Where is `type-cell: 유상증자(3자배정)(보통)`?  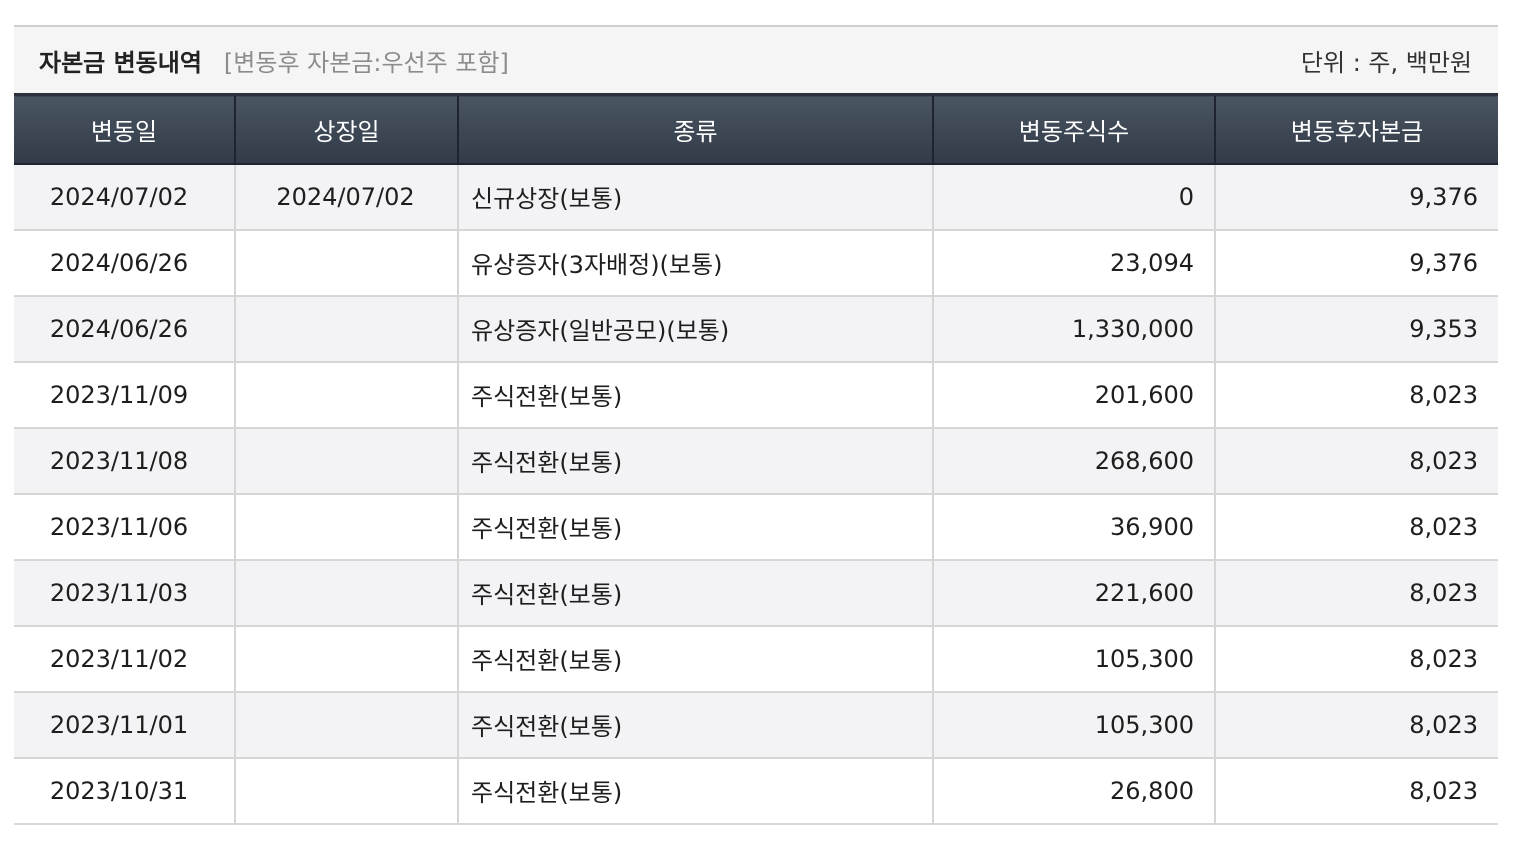 type-cell: 유상증자(3자배정)(보통) is located at coordinates (695, 263).